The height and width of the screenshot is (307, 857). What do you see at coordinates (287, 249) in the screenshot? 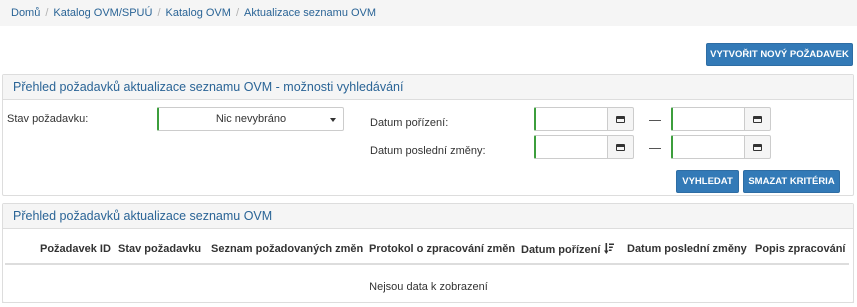
I see `column-header-requested-changes: Seznam požadovaných změn` at bounding box center [287, 249].